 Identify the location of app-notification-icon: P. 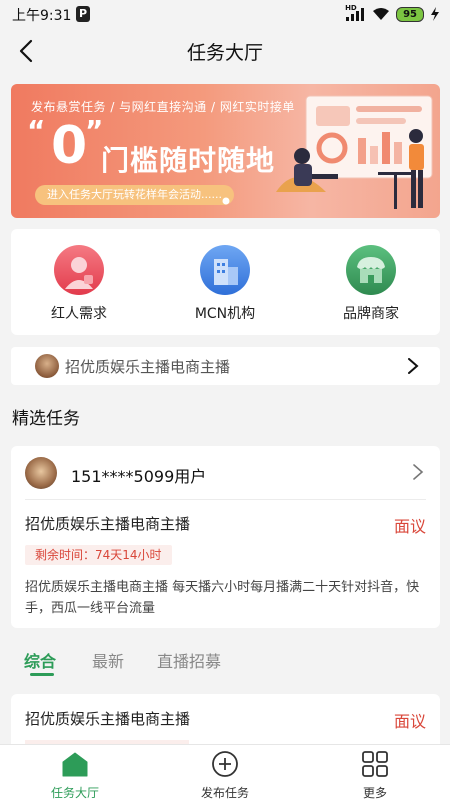
(83, 14).